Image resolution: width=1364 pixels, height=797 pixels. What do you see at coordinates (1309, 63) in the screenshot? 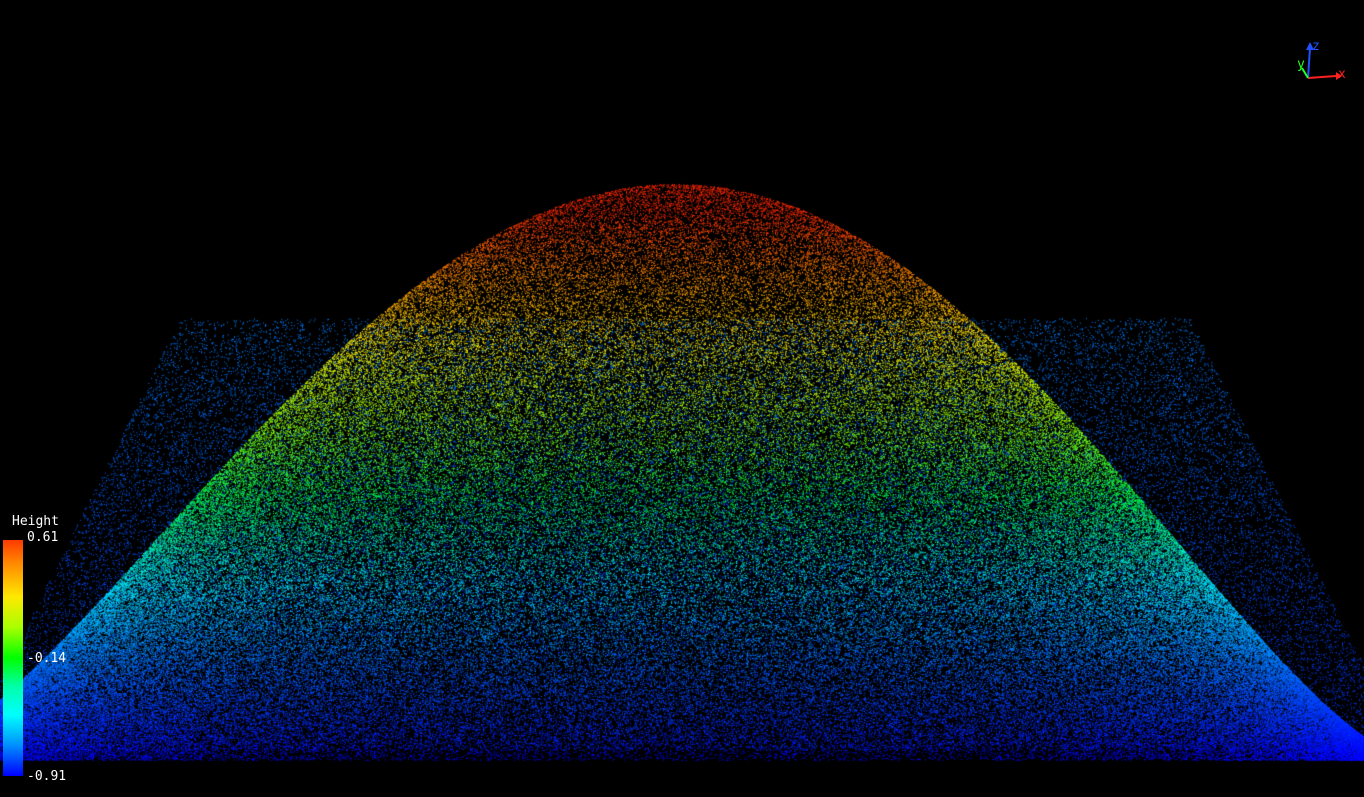
I see `z-axis-line` at bounding box center [1309, 63].